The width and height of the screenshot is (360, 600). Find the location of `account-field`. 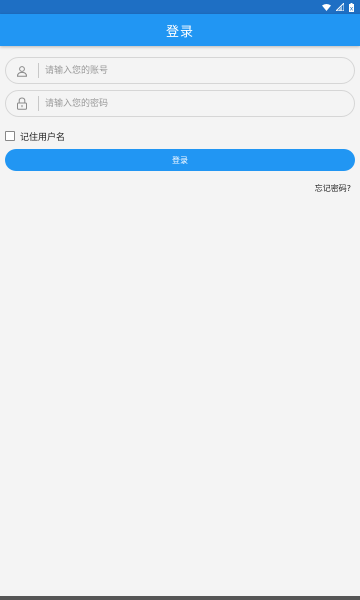

account-field is located at coordinates (180, 70).